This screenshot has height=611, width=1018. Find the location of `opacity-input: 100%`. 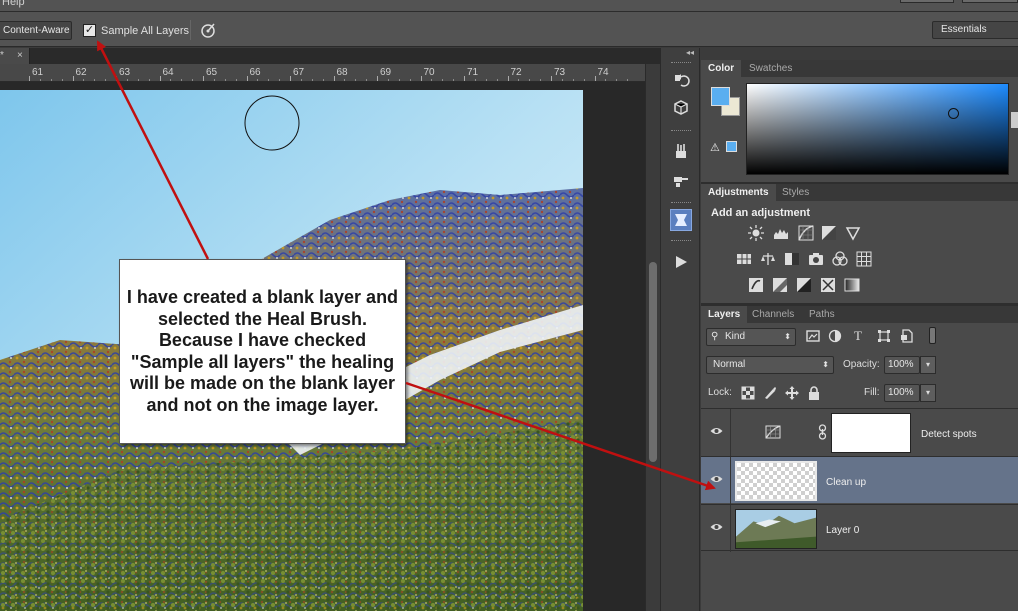

opacity-input: 100% is located at coordinates (902, 365).